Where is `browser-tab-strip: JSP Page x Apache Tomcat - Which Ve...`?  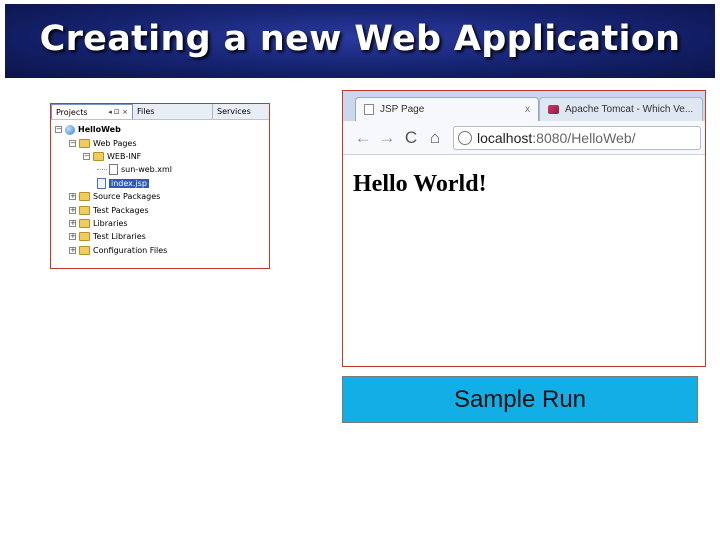
browser-tab-strip: JSP Page x Apache Tomcat - Which Ve... is located at coordinates (524, 106).